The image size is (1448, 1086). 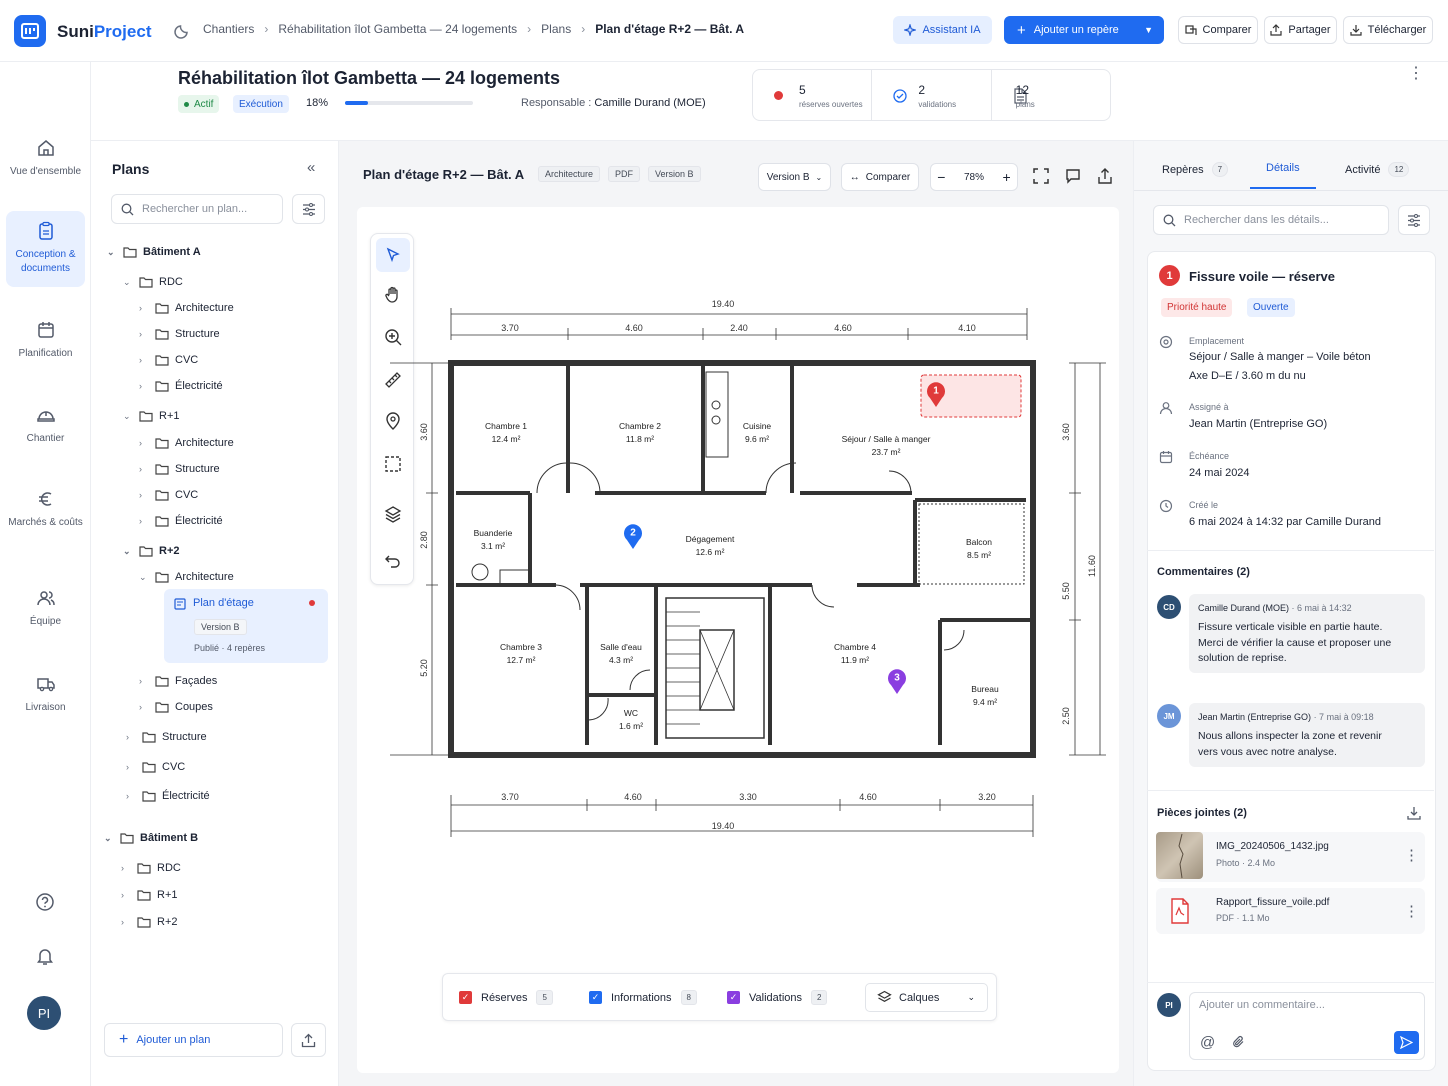 I want to click on nav-worksite: Chantier, so click(x=45, y=425).